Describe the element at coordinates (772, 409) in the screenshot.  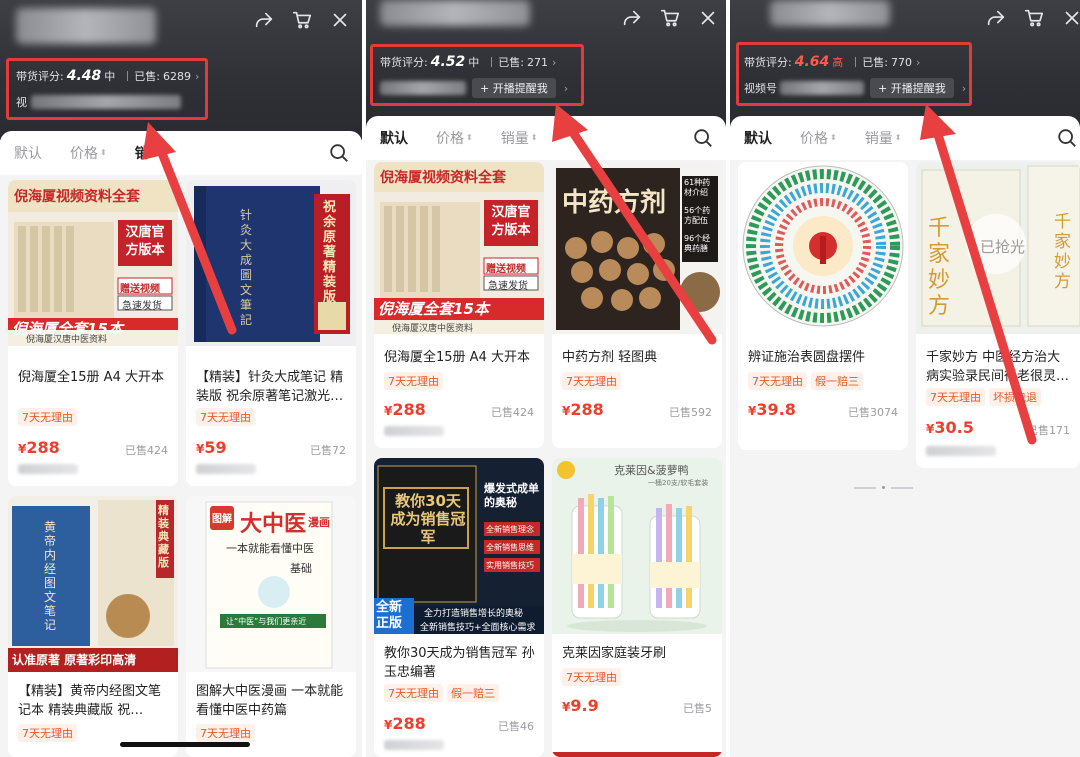
I see `product-price: ¥39.8` at that location.